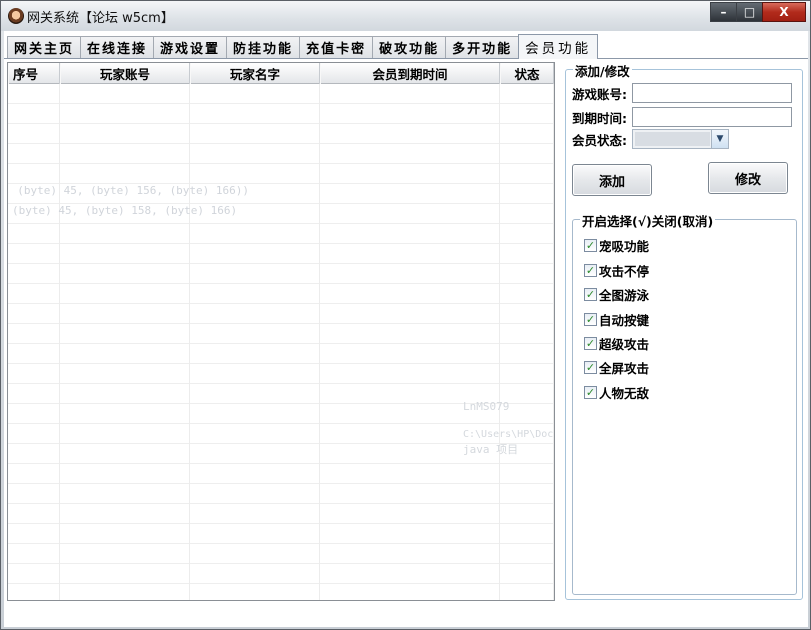 Image resolution: width=811 pixels, height=630 pixels. What do you see at coordinates (616, 343) in the screenshot?
I see `checkbox-super-attack: ✓ 超级攻击` at bounding box center [616, 343].